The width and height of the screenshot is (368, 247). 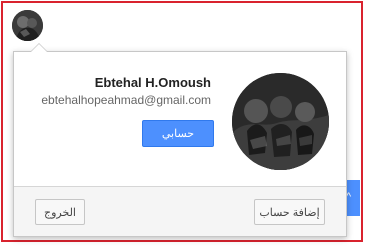 I want to click on profile-photo, so click(x=280, y=121).